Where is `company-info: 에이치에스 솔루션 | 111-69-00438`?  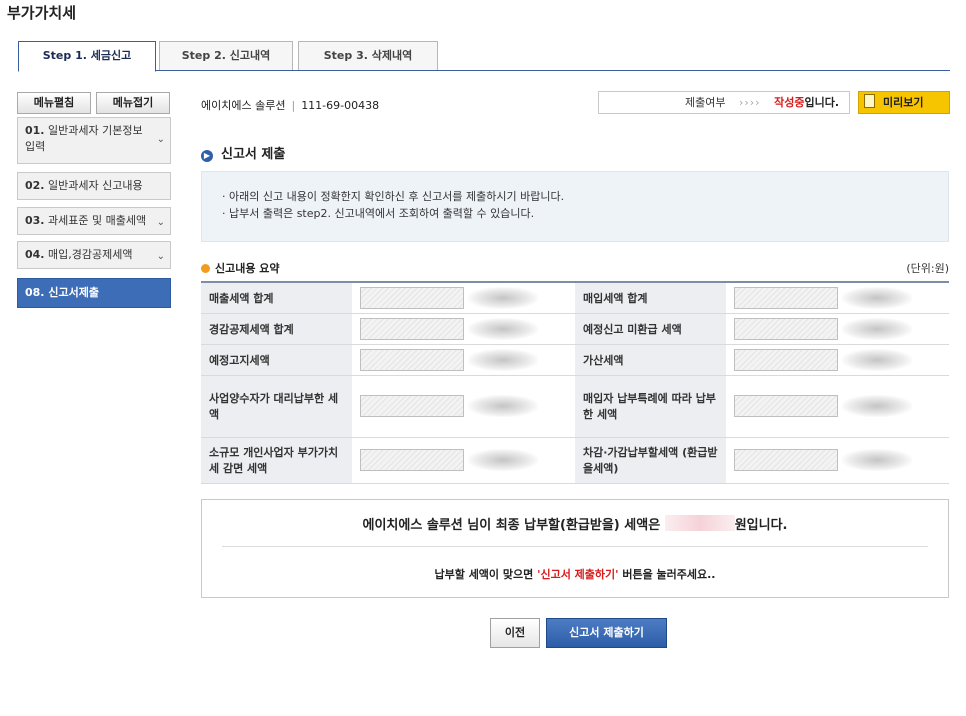
company-info: 에이치에스 솔루션 | 111-69-00438 is located at coordinates (290, 105).